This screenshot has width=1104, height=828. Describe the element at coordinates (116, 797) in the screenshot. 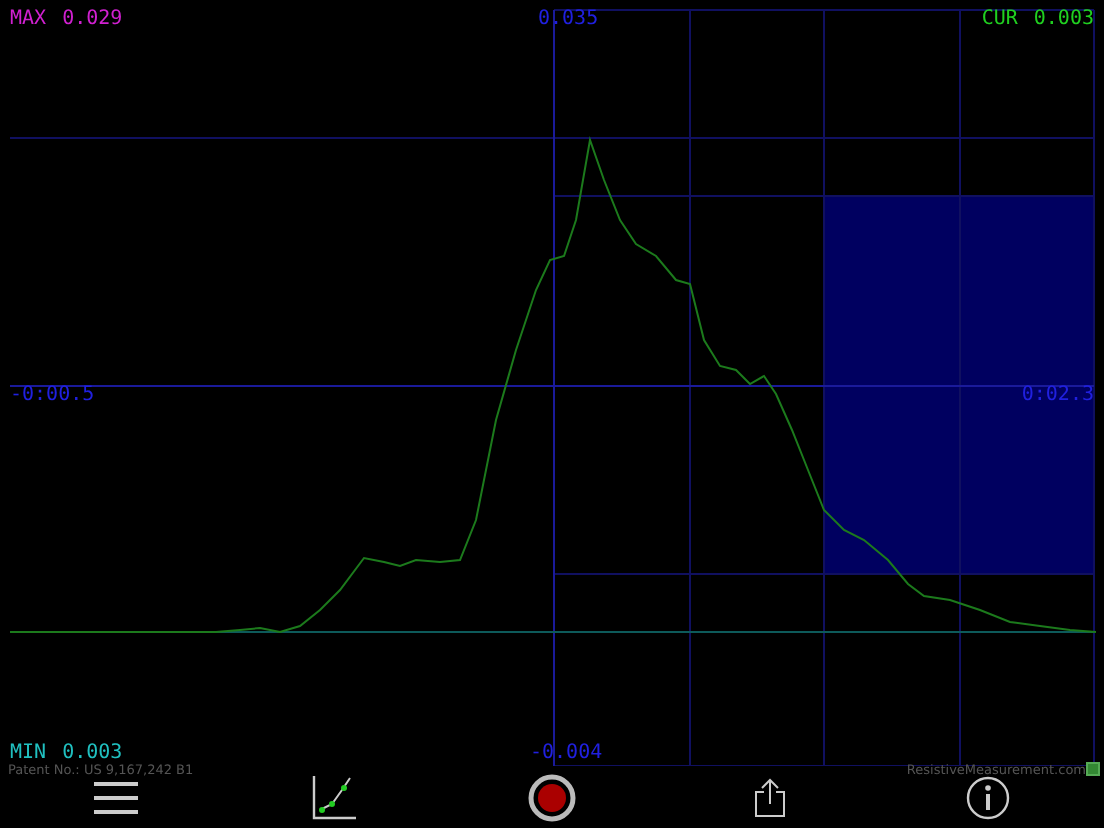

I see `menu-icon` at that location.